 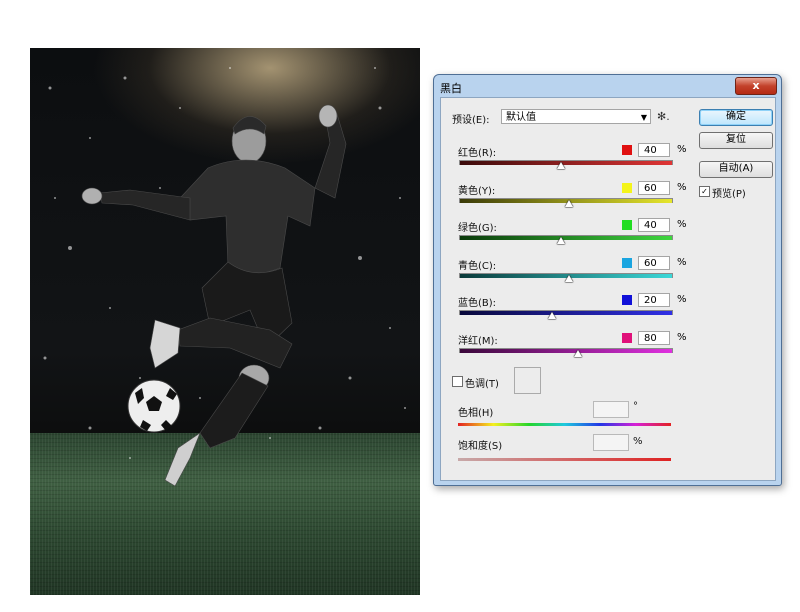 I want to click on saturation-unit: %, so click(x=638, y=441).